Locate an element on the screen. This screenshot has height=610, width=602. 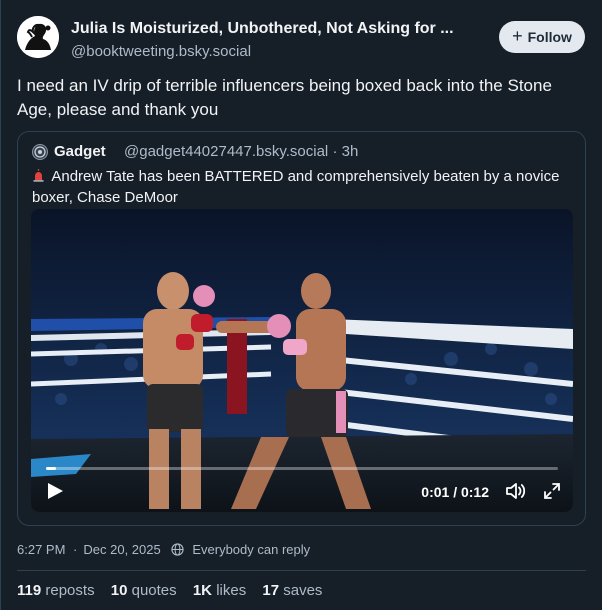
siren-icon is located at coordinates (40, 176).